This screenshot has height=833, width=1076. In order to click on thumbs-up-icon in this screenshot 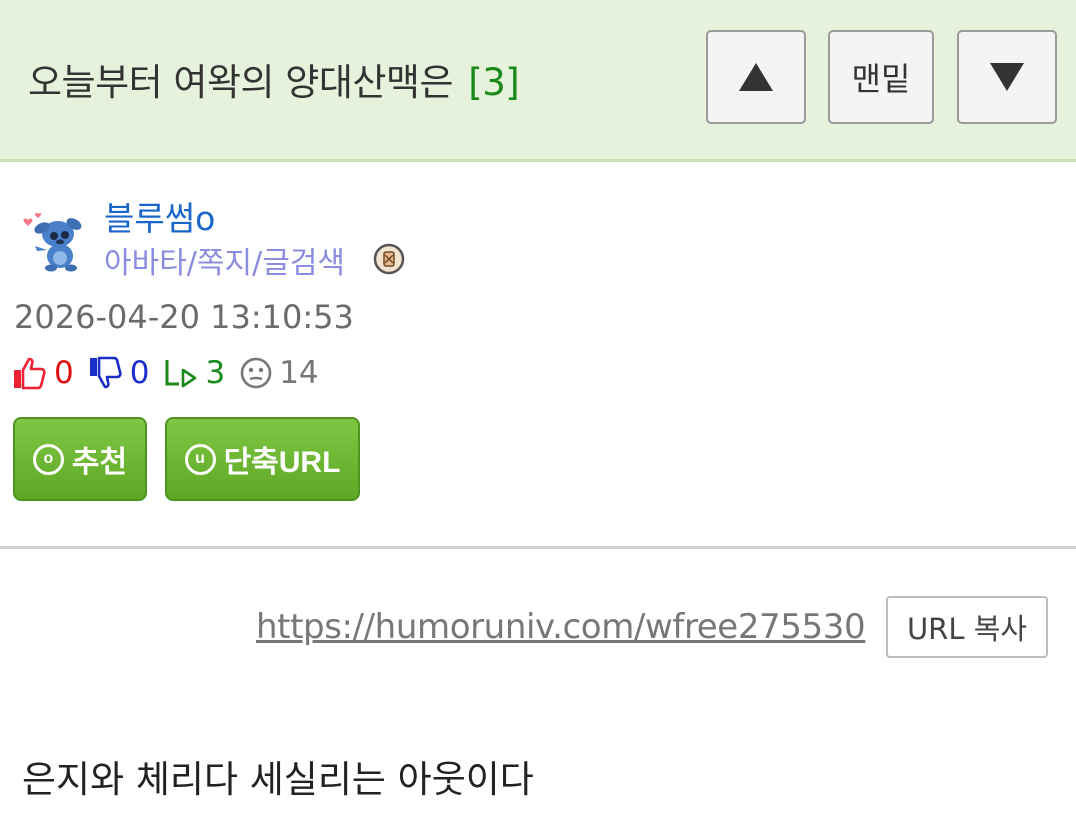, I will do `click(30, 373)`.